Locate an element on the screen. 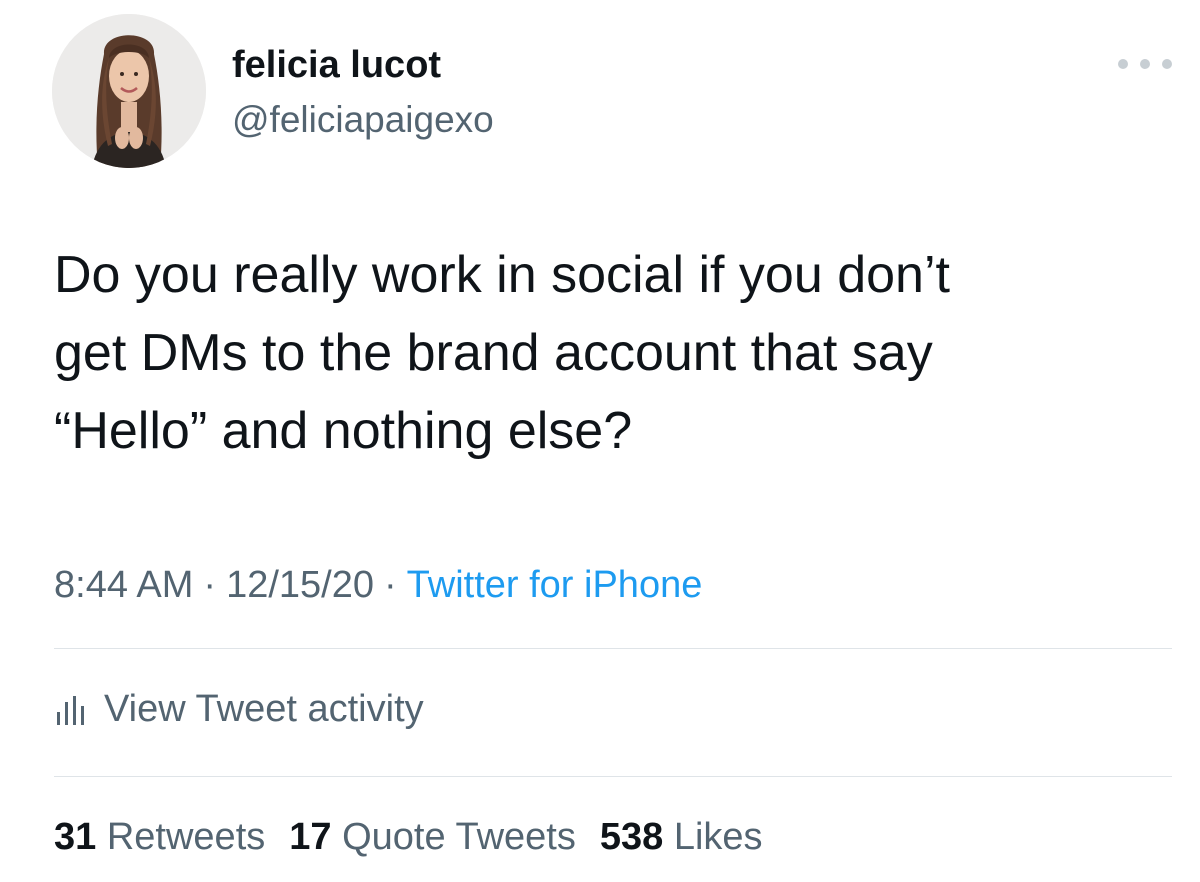 This screenshot has height=882, width=1200. likes-count: 538 is located at coordinates (631, 837).